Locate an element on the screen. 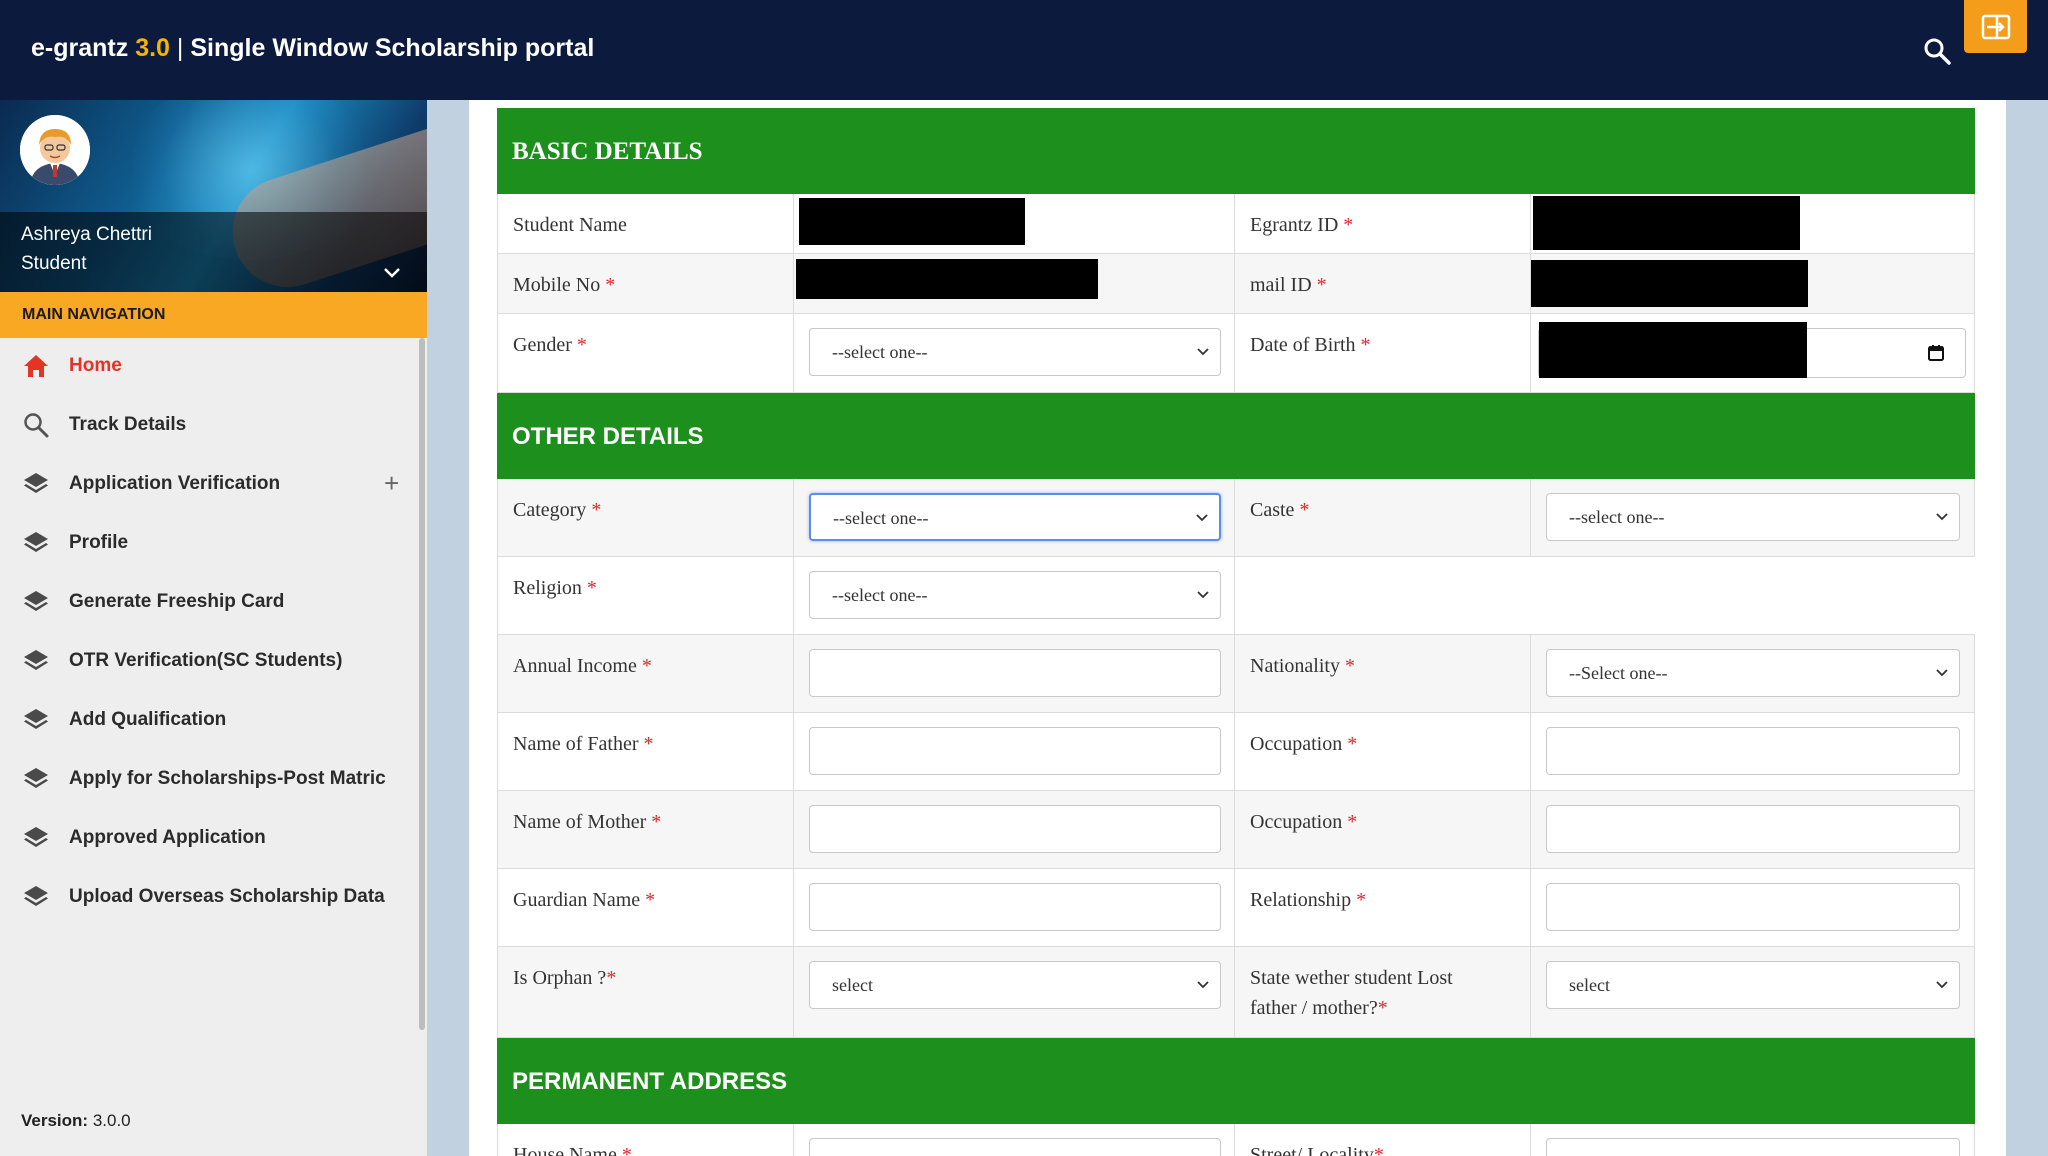  sidebar-item-approved-application: Approved Application is located at coordinates (210, 838).